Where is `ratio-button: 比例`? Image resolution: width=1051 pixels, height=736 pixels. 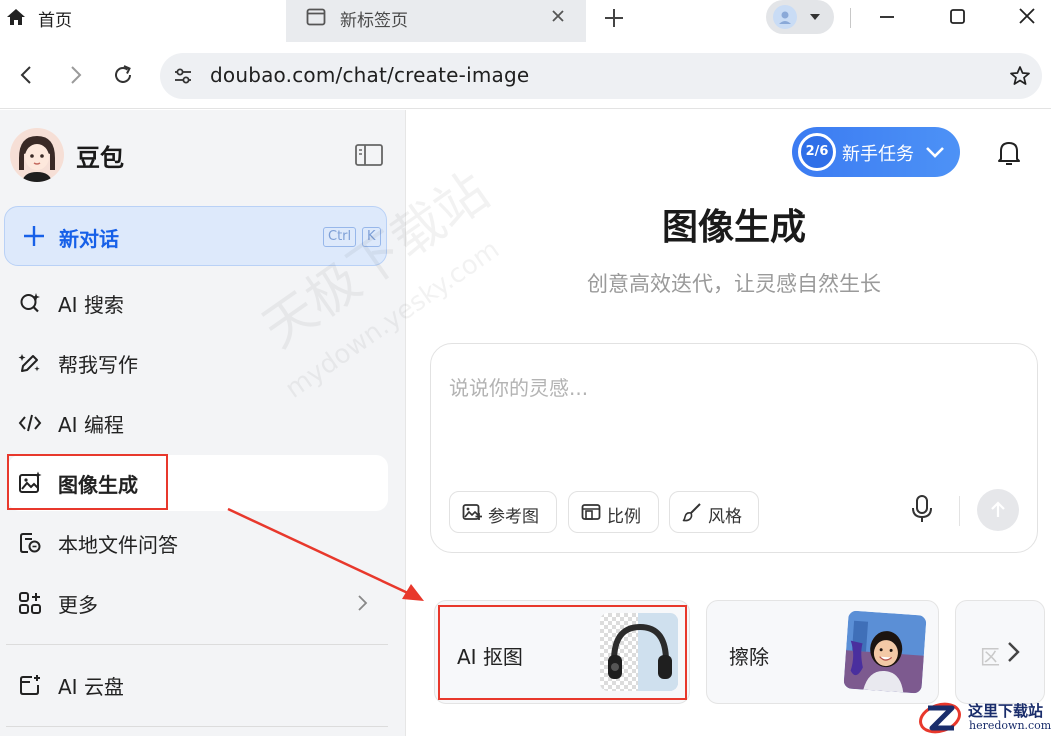
ratio-button: 比例 is located at coordinates (613, 512).